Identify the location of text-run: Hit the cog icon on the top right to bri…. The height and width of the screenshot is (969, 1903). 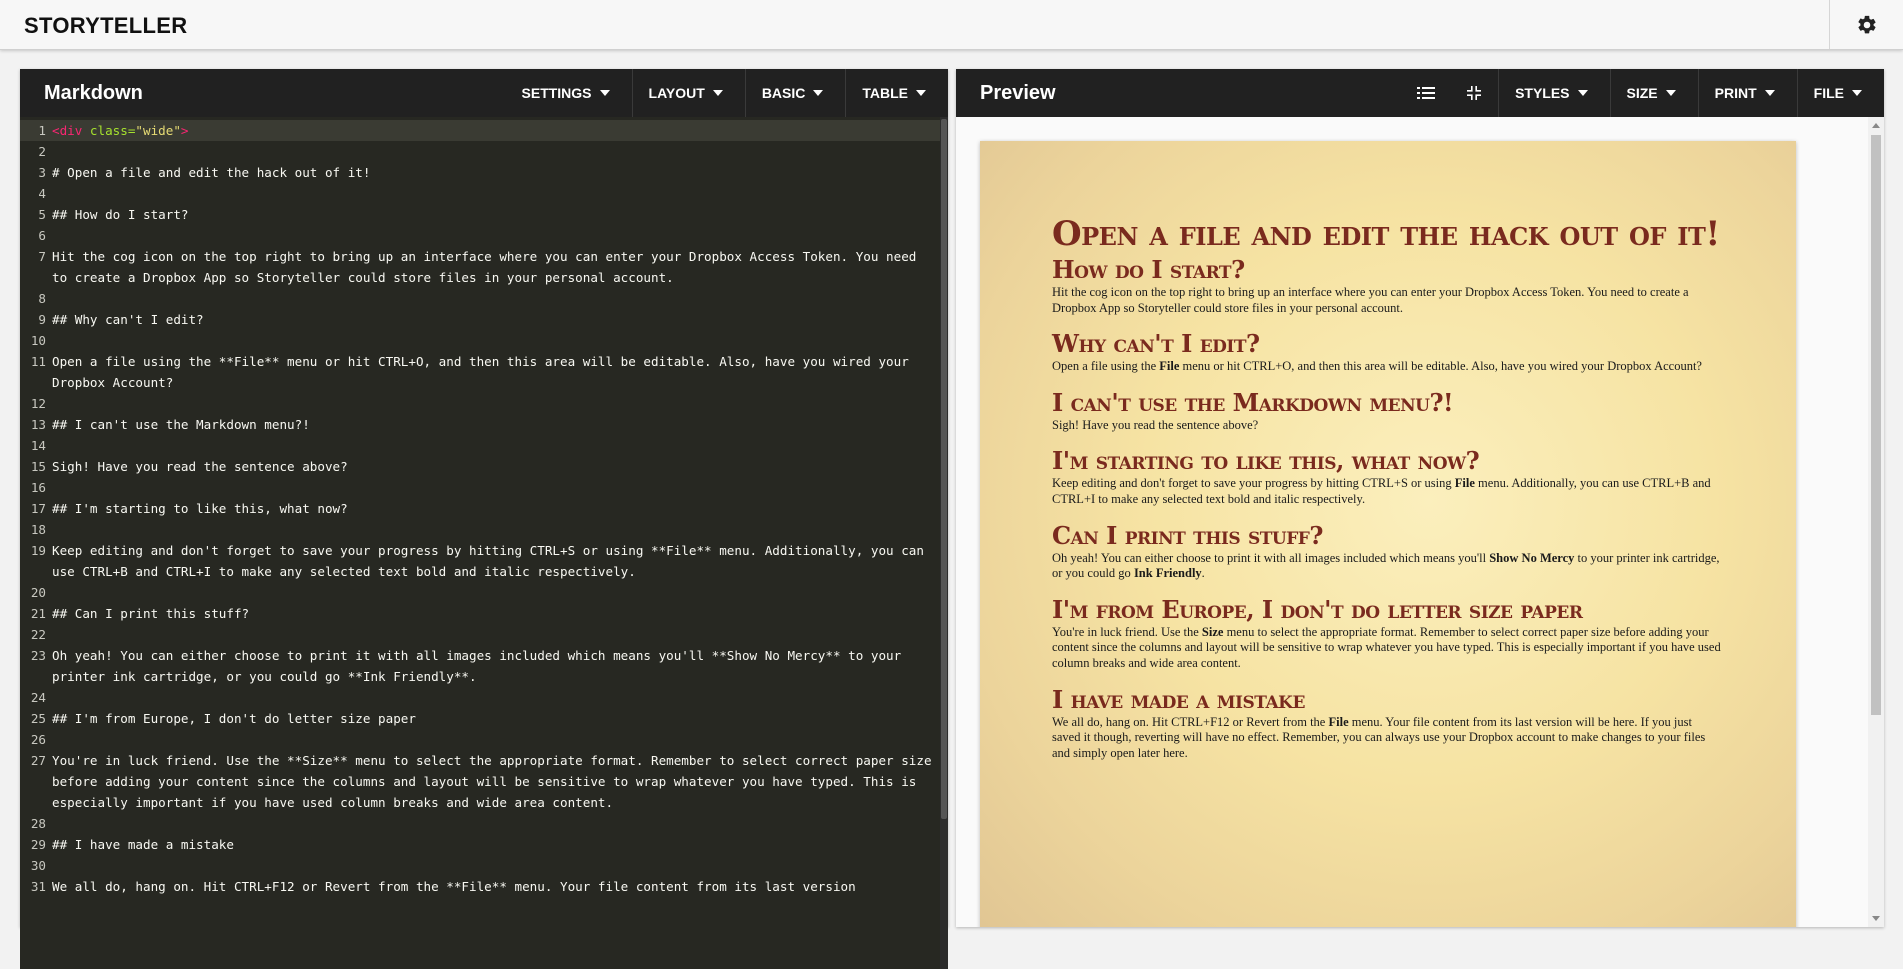
(1370, 300).